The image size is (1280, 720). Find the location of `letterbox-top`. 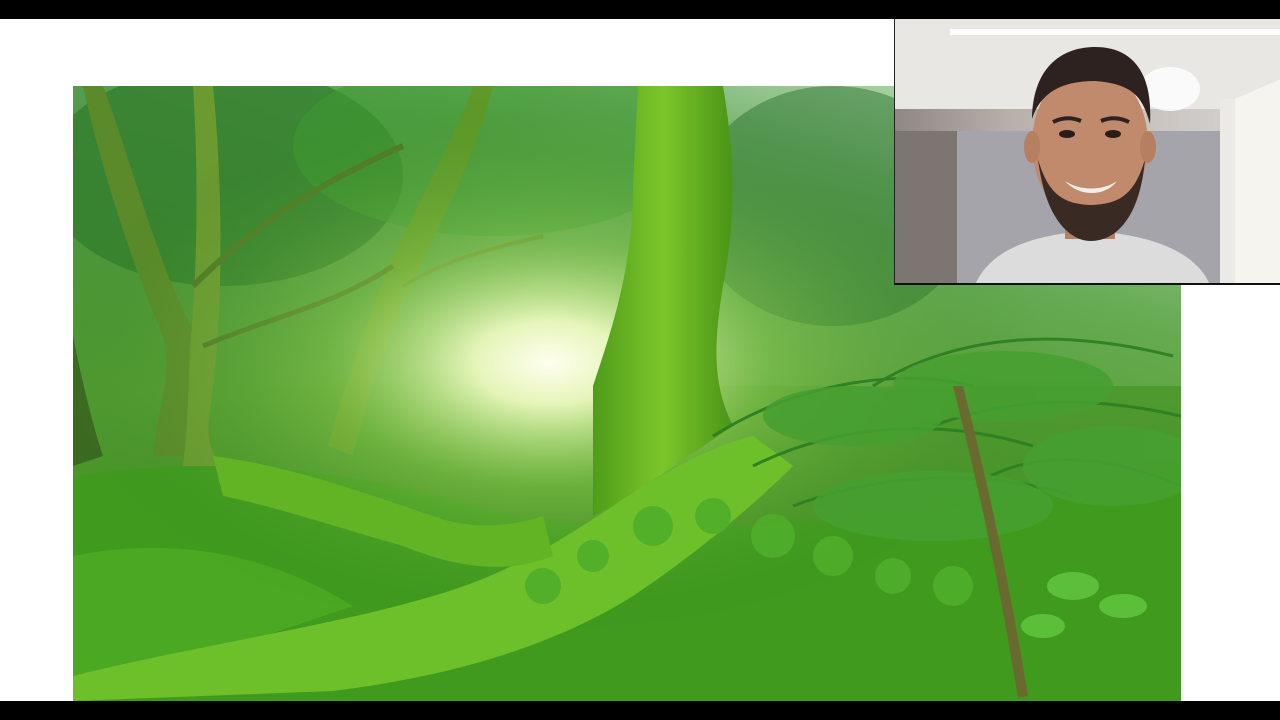

letterbox-top is located at coordinates (640, 9).